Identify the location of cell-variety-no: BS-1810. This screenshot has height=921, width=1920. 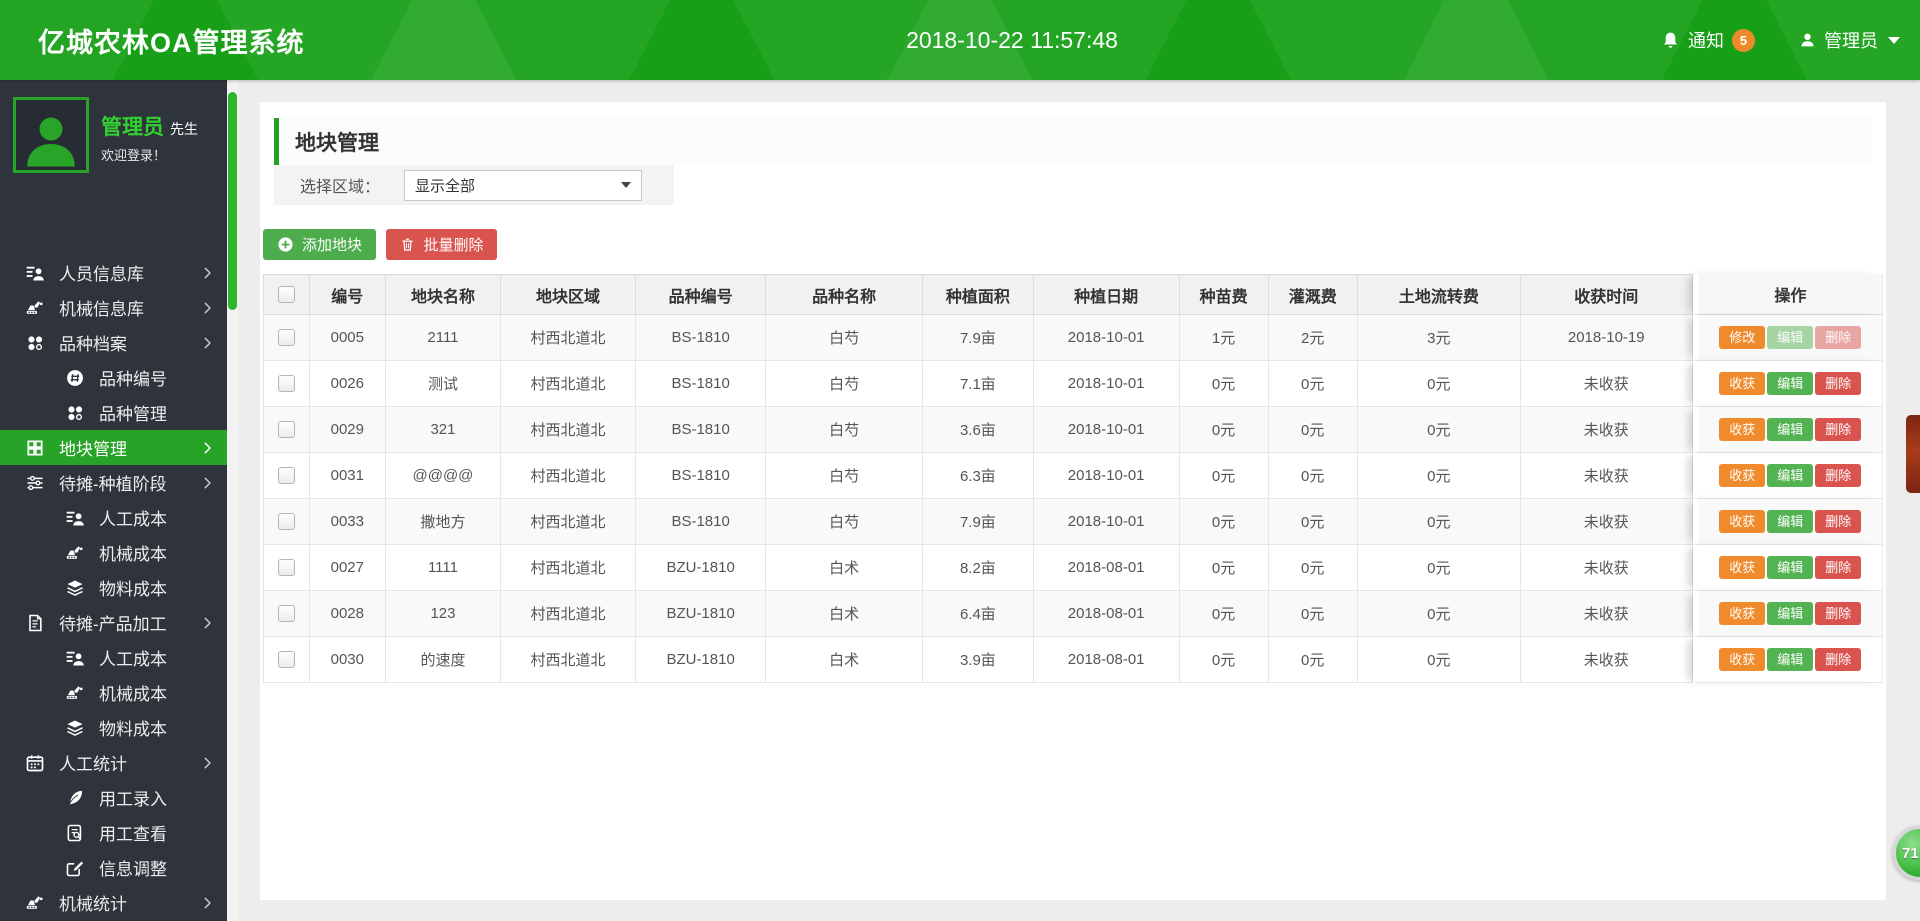
(701, 384).